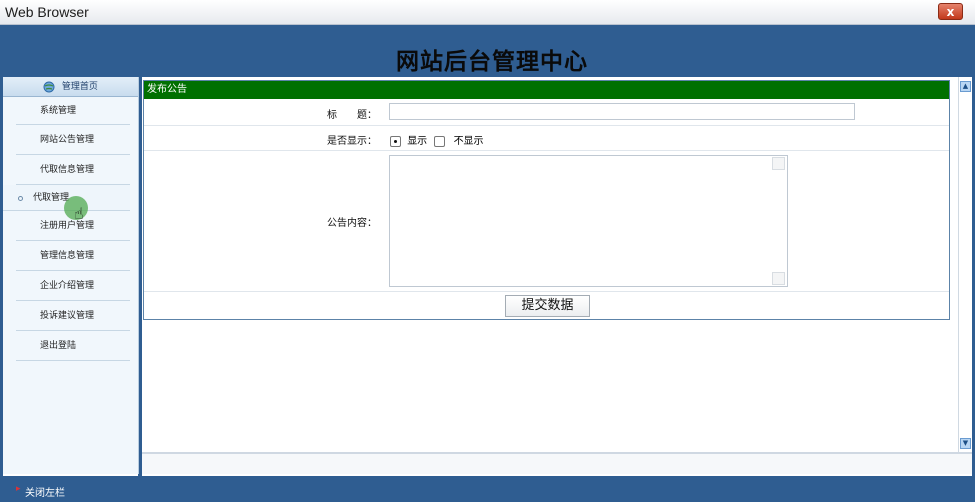  What do you see at coordinates (965, 265) in the screenshot?
I see `page-scrollbar: ▲ ▼` at bounding box center [965, 265].